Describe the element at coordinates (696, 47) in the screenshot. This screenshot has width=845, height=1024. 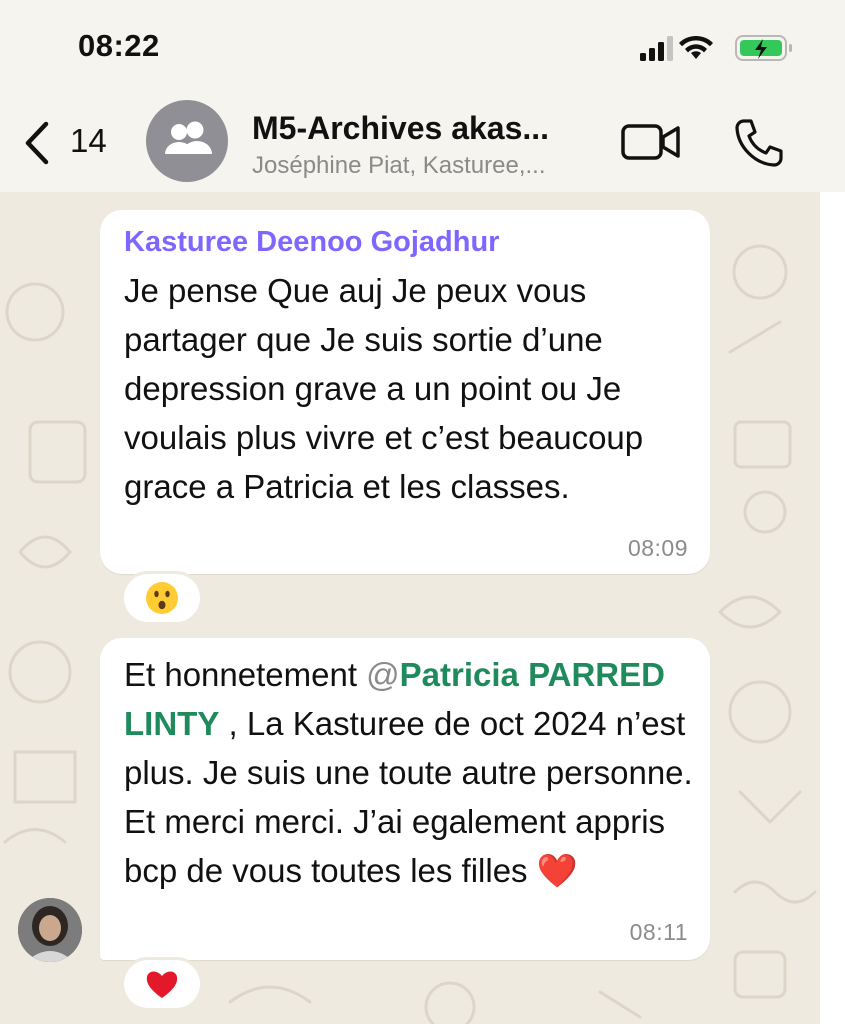
I see `wifi-icon` at that location.